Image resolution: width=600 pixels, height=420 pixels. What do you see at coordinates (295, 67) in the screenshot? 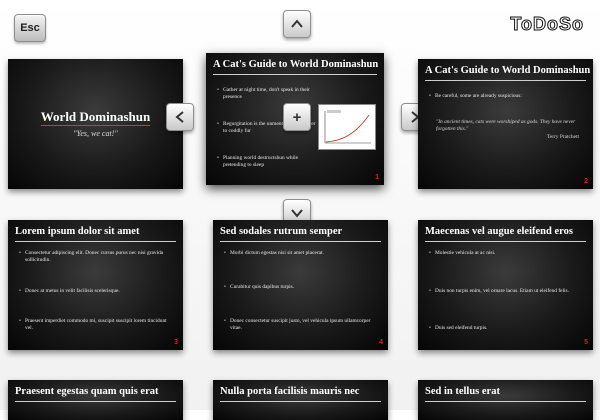
I see `slide-1-title: A Cat's Guide to World Dominashun` at bounding box center [295, 67].